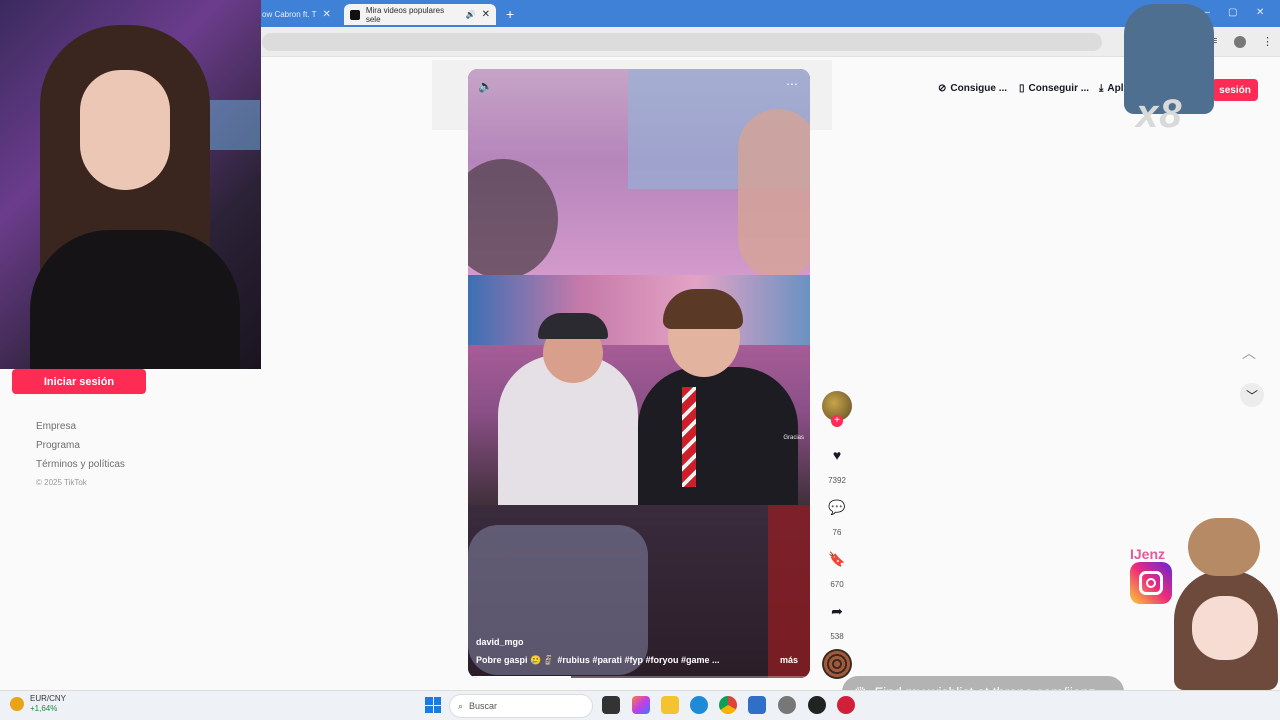 The width and height of the screenshot is (1280, 720). Describe the element at coordinates (1148, 554) in the screenshot. I see `instagram-handle: IJenz` at that location.